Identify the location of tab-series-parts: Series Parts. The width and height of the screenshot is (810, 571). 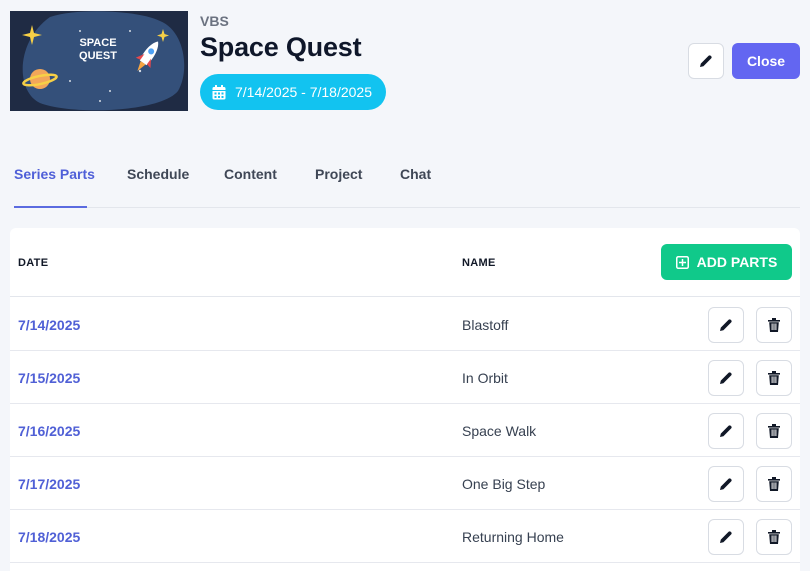
(54, 174).